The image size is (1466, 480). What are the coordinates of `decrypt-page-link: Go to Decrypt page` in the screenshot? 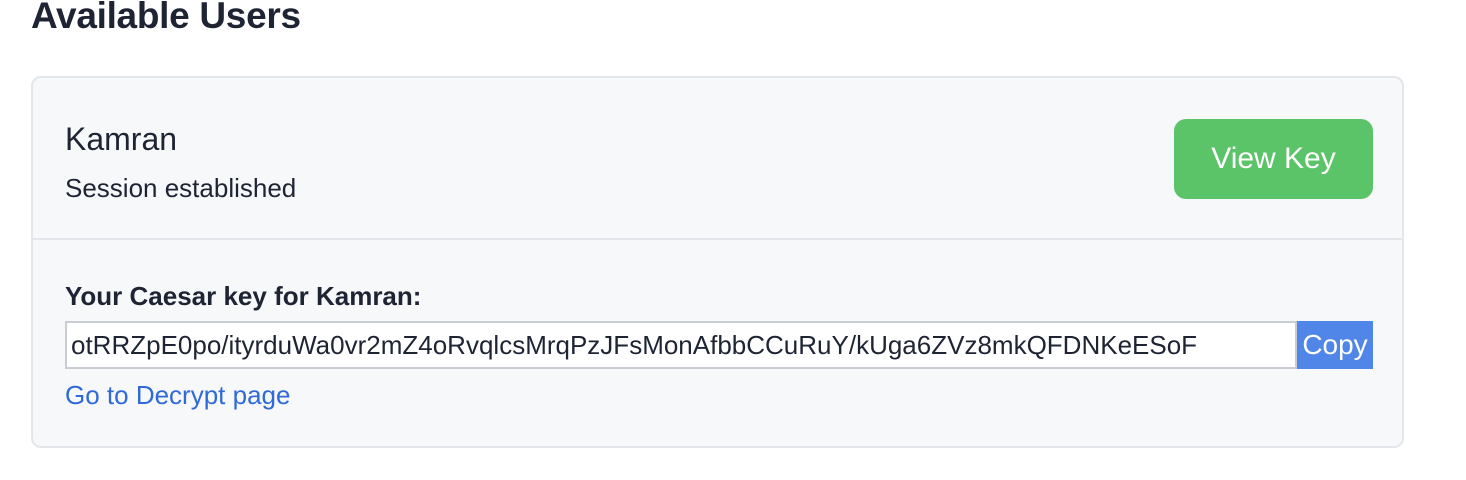 It's located at (177, 395).